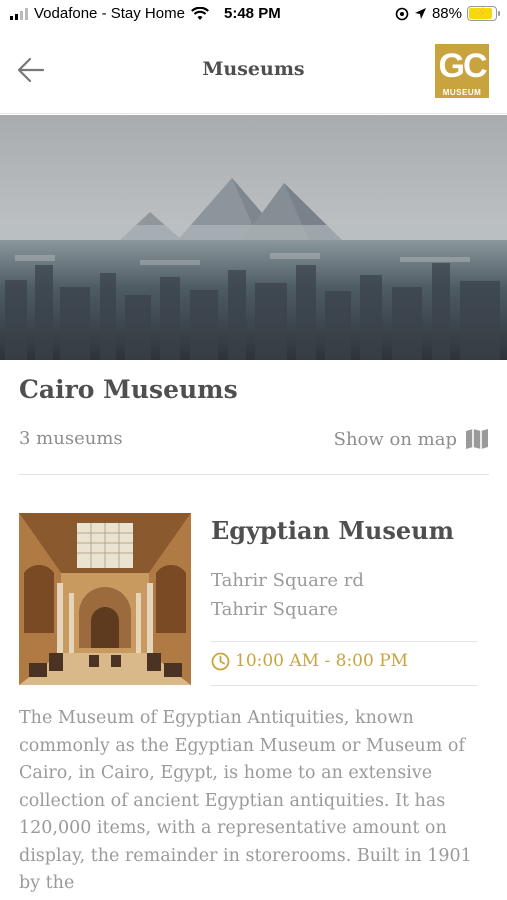 This screenshot has width=507, height=900. Describe the element at coordinates (395, 439) in the screenshot. I see `show-on-map-label: Show on map` at that location.